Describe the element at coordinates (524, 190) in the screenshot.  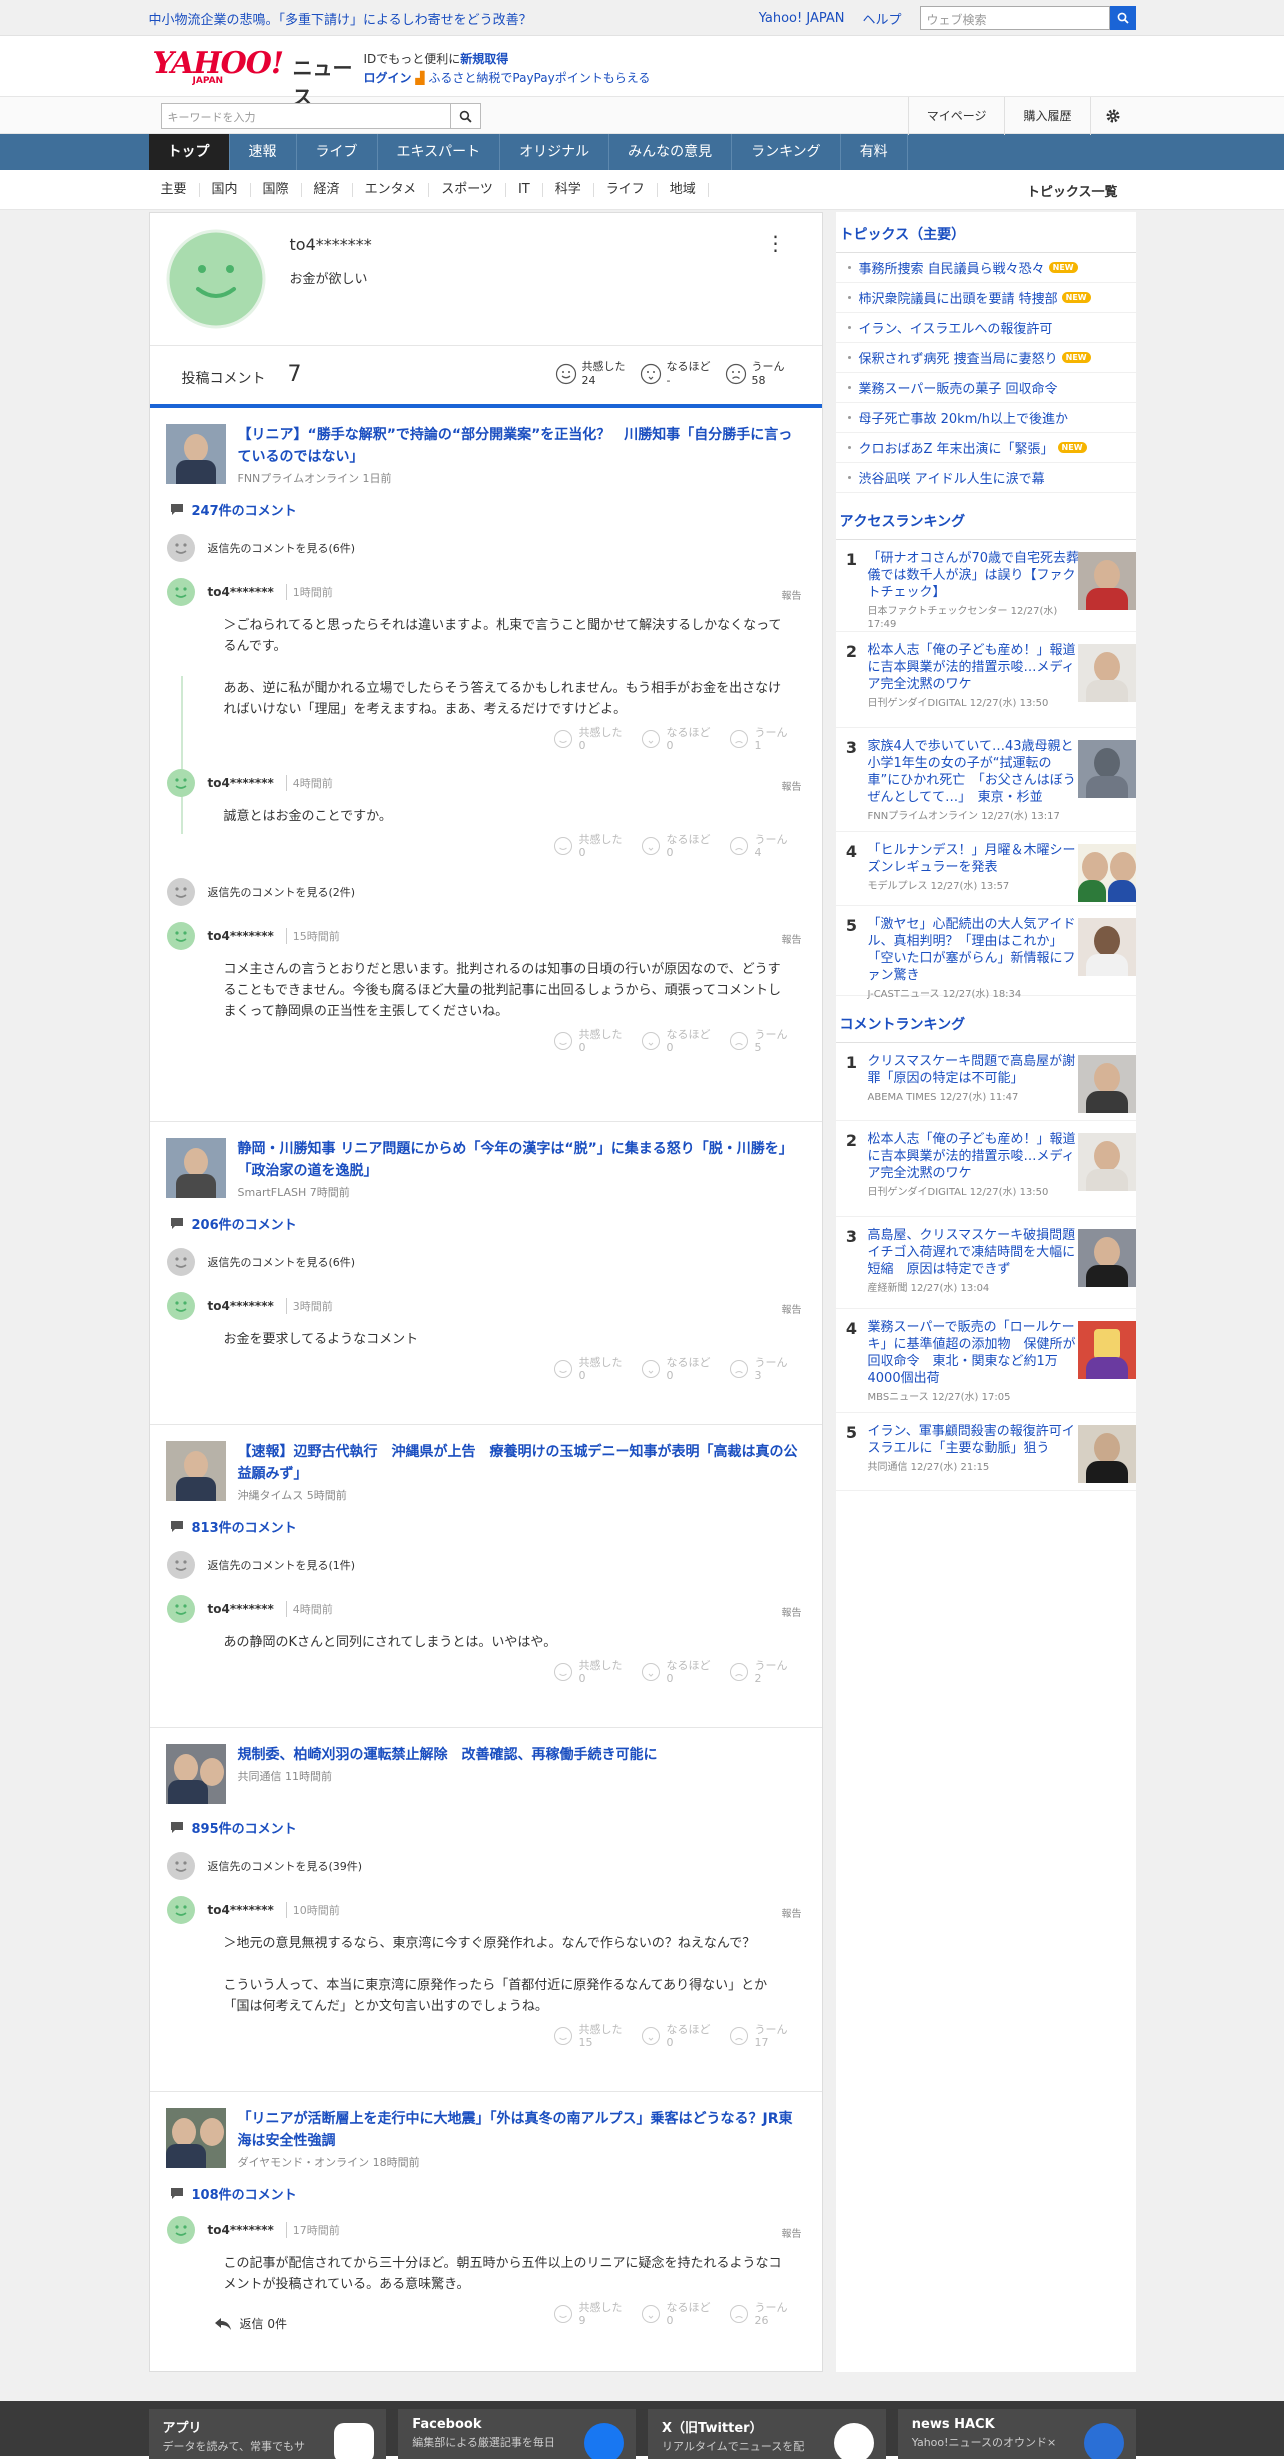
I see `cat-it: IT` at that location.